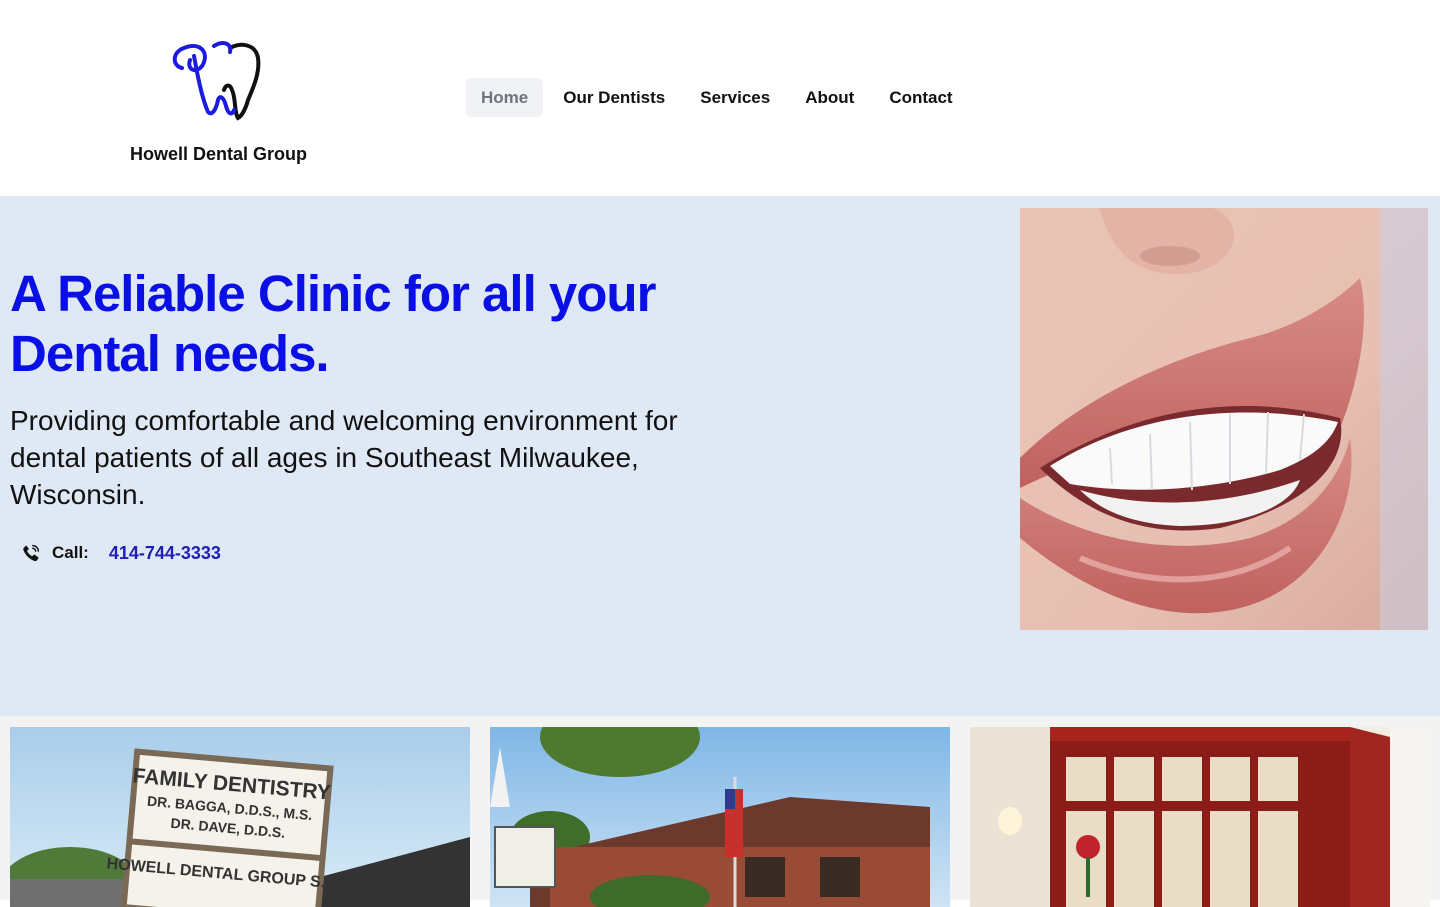 Image resolution: width=1440 pixels, height=907 pixels. I want to click on nav-contact: Contact, so click(920, 97).